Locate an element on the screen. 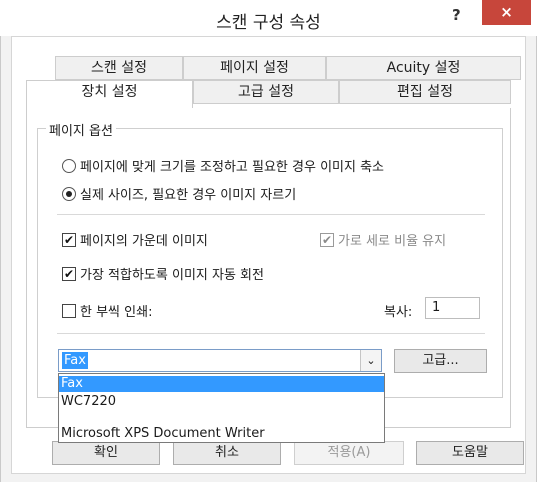  checkbox-auto-rotate: ✔ 가장 적합하도록 이미지 자동 회전 is located at coordinates (163, 273).